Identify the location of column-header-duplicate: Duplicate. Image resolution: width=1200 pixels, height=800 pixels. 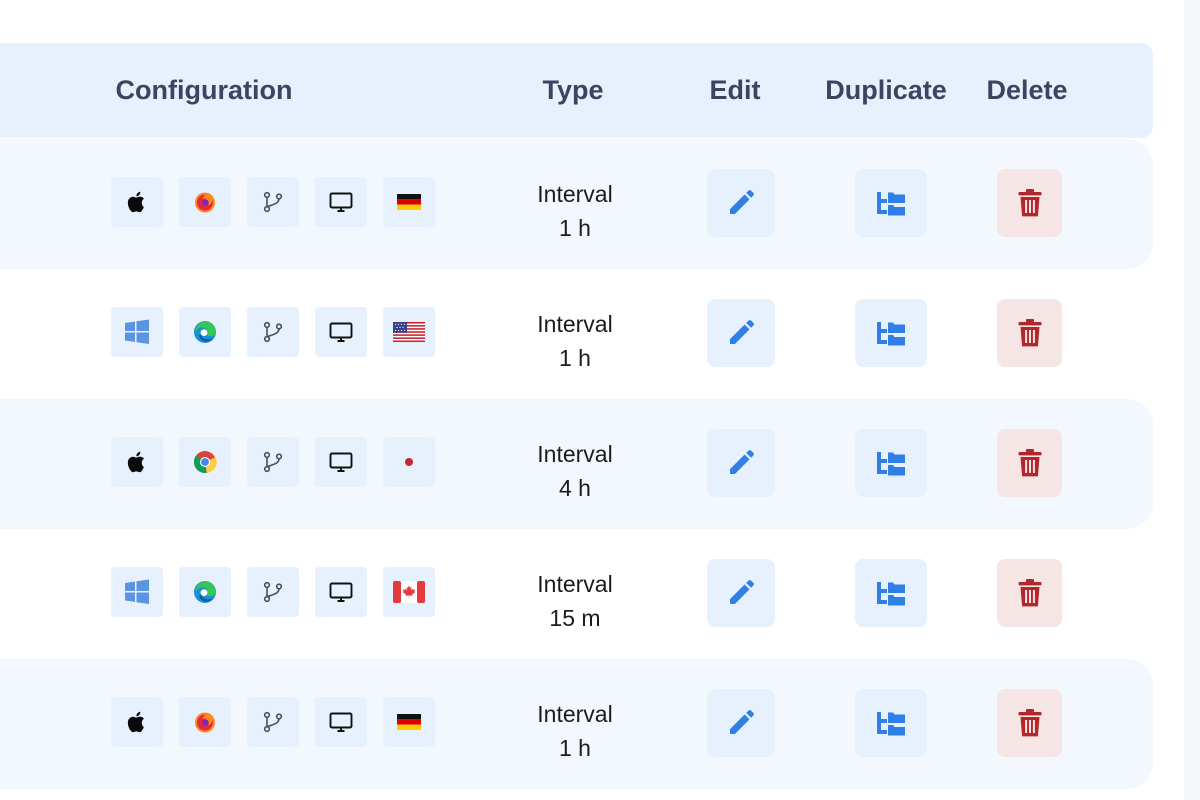
(886, 90).